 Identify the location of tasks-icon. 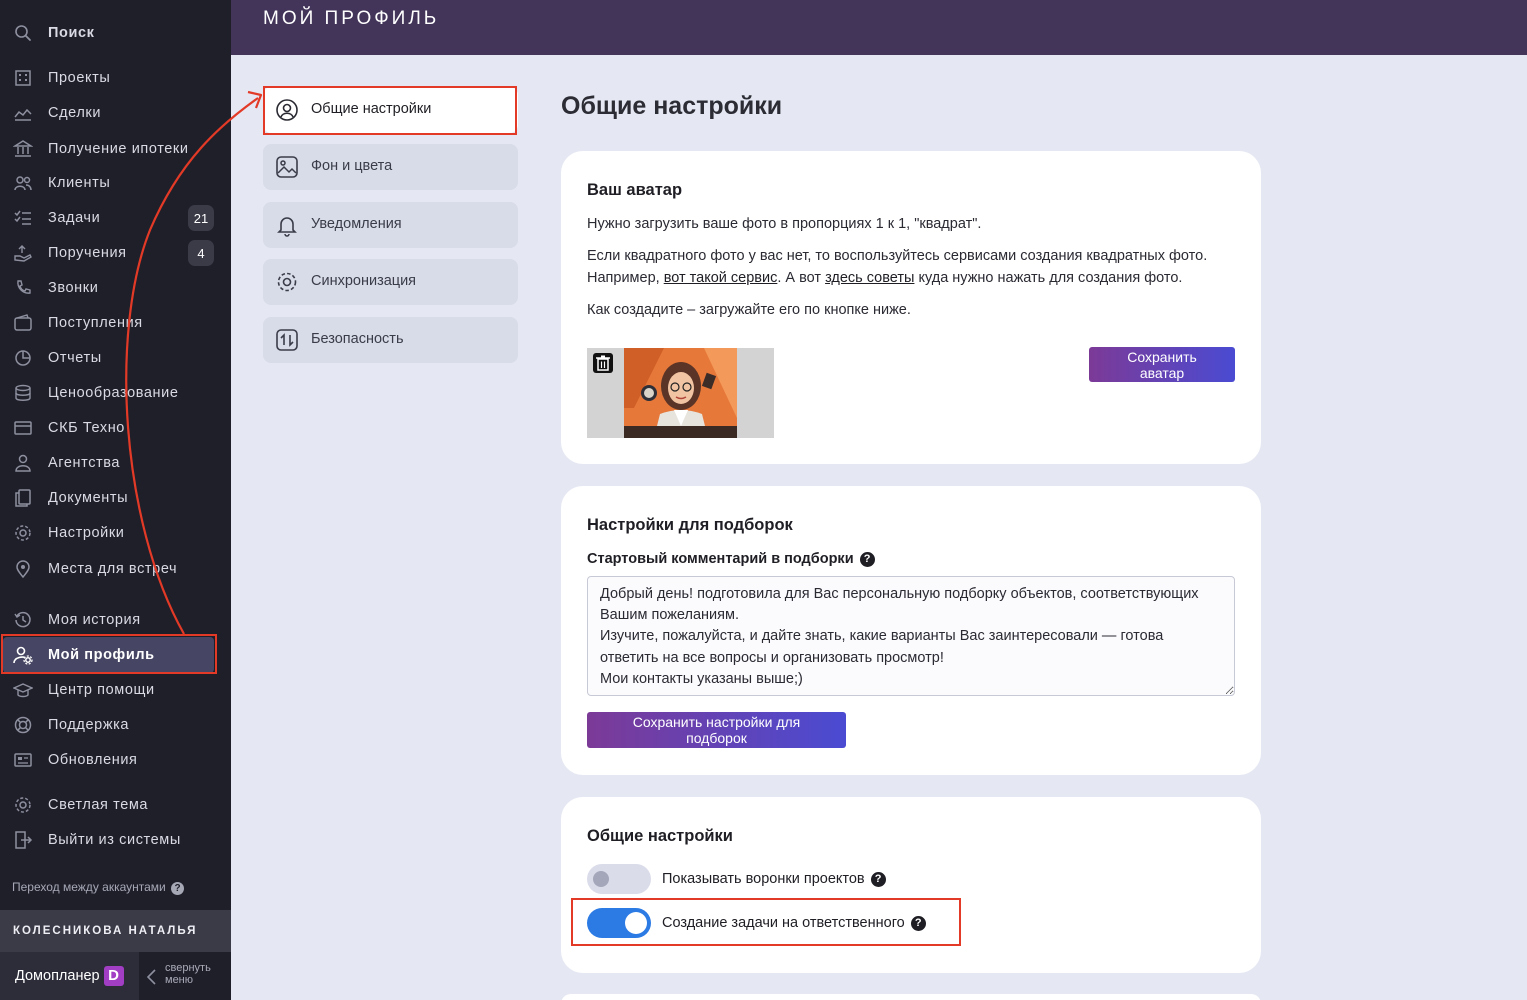
(23, 218).